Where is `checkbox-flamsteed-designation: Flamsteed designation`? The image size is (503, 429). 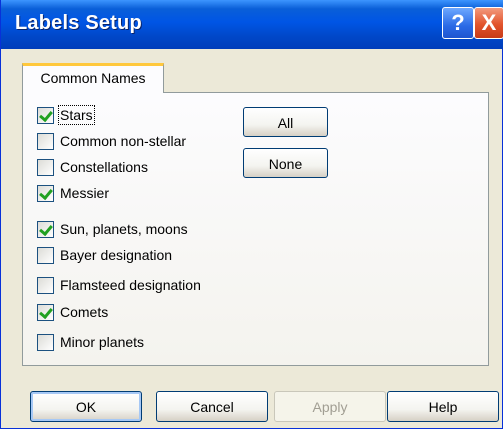
checkbox-flamsteed-designation: Flamsteed designation is located at coordinates (119, 285).